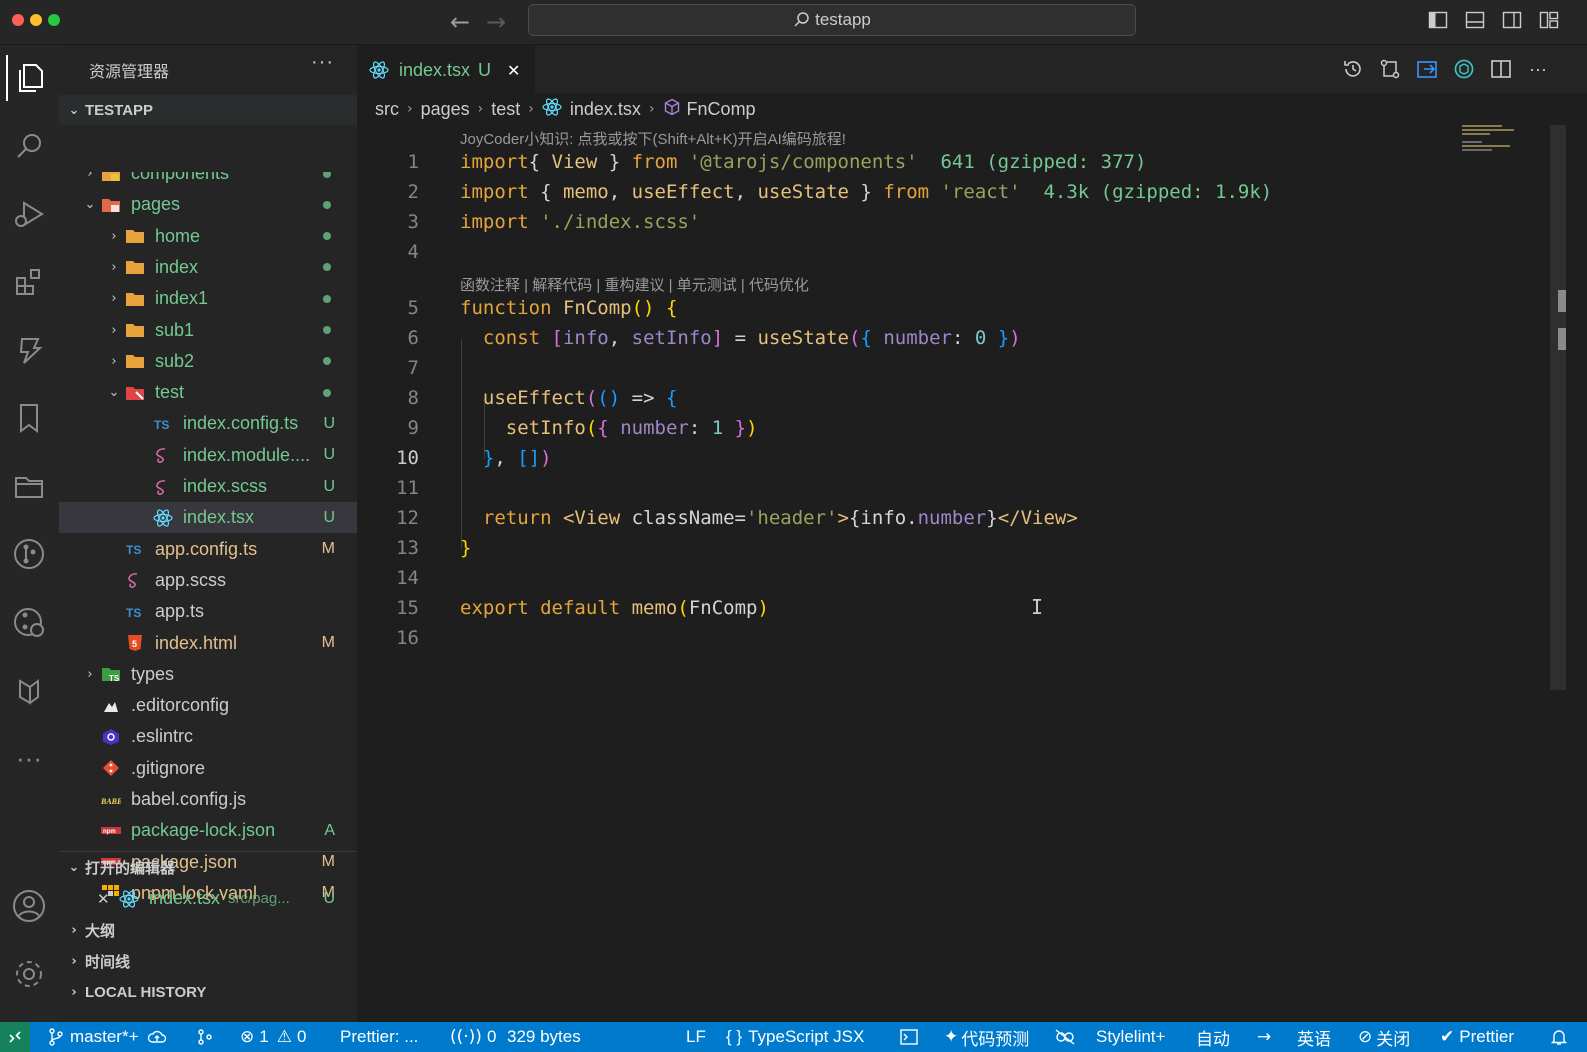  Describe the element at coordinates (107, 1037) in the screenshot. I see `branch-status: master*+` at that location.